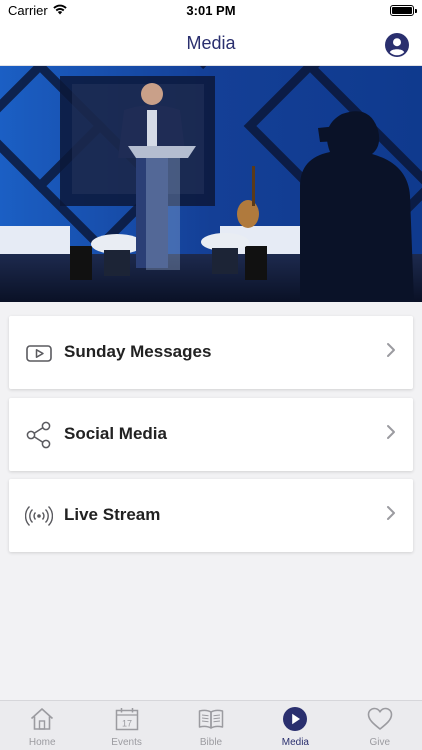 This screenshot has width=422, height=750. I want to click on book-icon, so click(211, 719).